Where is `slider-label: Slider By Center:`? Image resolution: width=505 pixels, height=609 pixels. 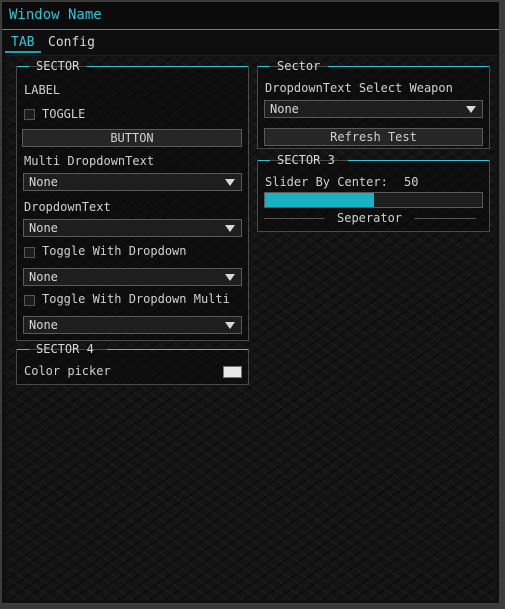 slider-label: Slider By Center: is located at coordinates (326, 182).